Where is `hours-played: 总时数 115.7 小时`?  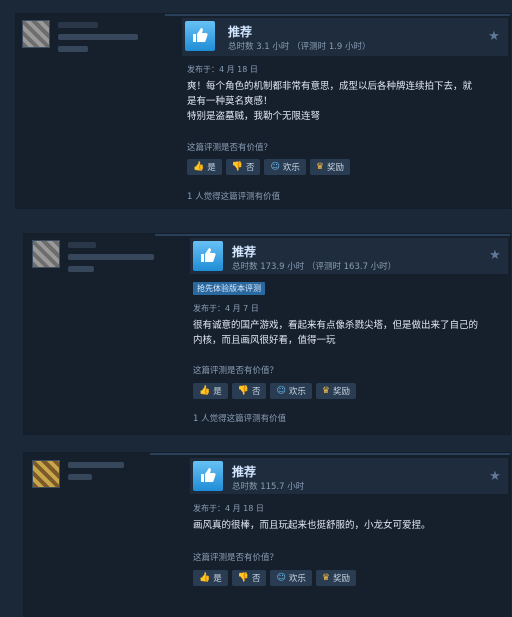
hours-played: 总时数 115.7 小时 is located at coordinates (268, 487).